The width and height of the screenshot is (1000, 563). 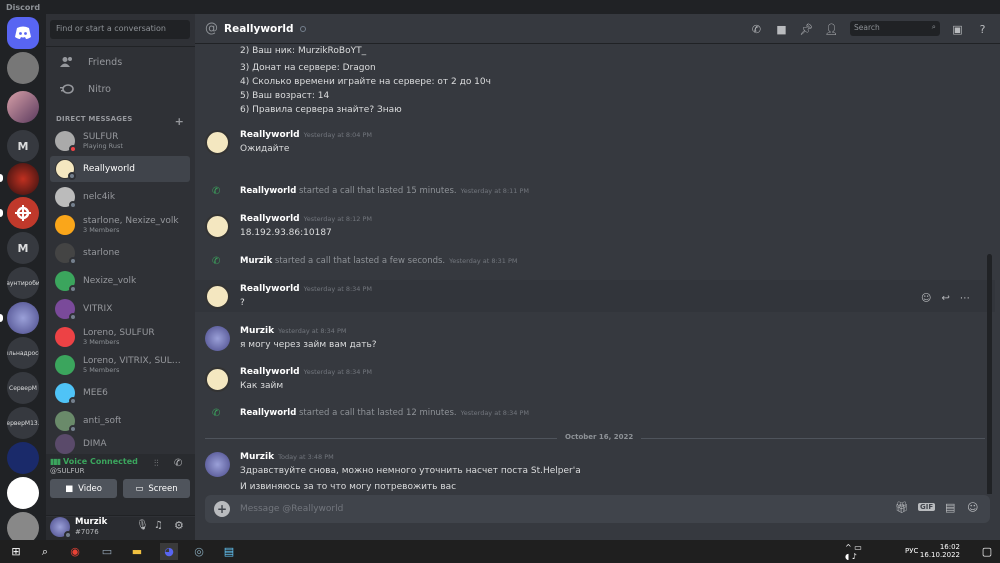 What do you see at coordinates (120, 281) in the screenshot?
I see `dm-item: Nexize_volk` at bounding box center [120, 281].